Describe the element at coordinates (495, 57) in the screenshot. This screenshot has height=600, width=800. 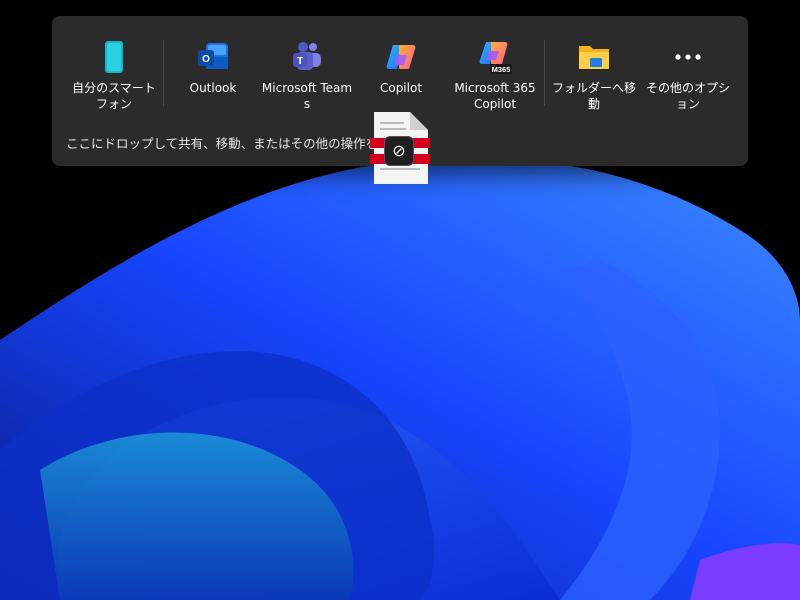
I see `m365-copilot-icon: M365` at that location.